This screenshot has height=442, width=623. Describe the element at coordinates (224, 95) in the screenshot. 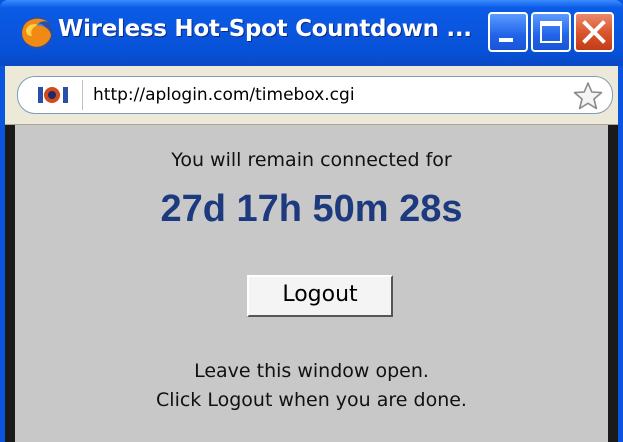

I see `url-text: http://aplogin.com/timebox.cgi` at that location.